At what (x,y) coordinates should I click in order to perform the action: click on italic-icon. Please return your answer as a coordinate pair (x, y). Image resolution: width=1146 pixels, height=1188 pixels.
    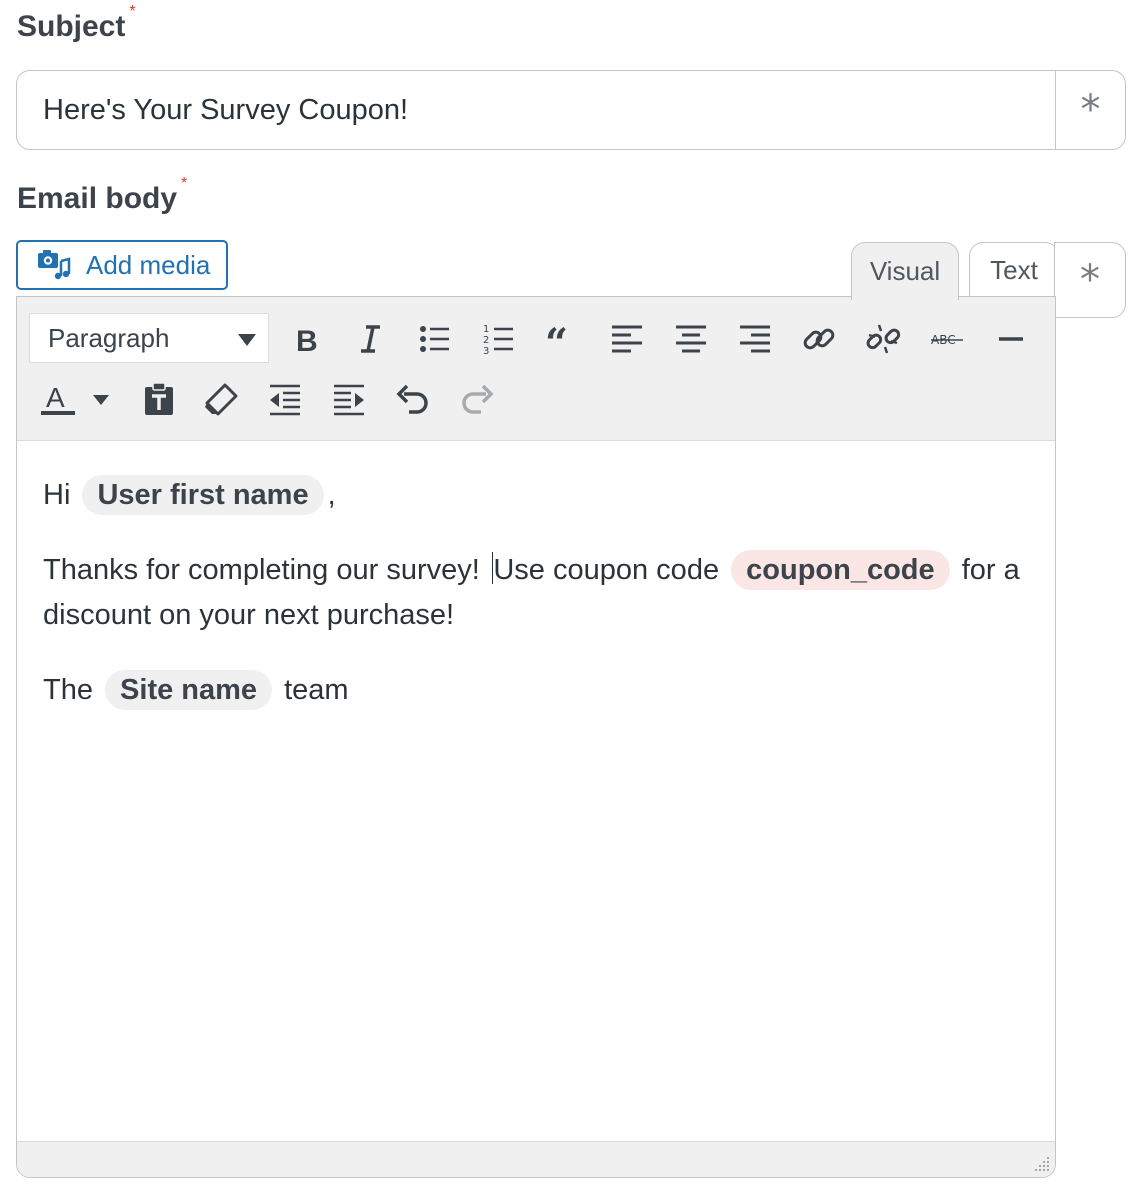
    Looking at the image, I should click on (370, 339).